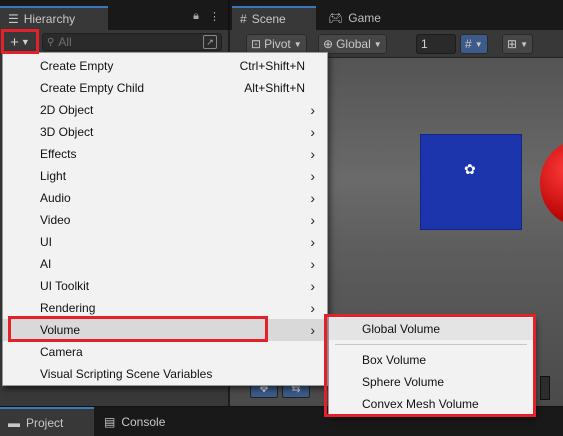  I want to click on grid-snap-icon: ⊞, so click(512, 44).